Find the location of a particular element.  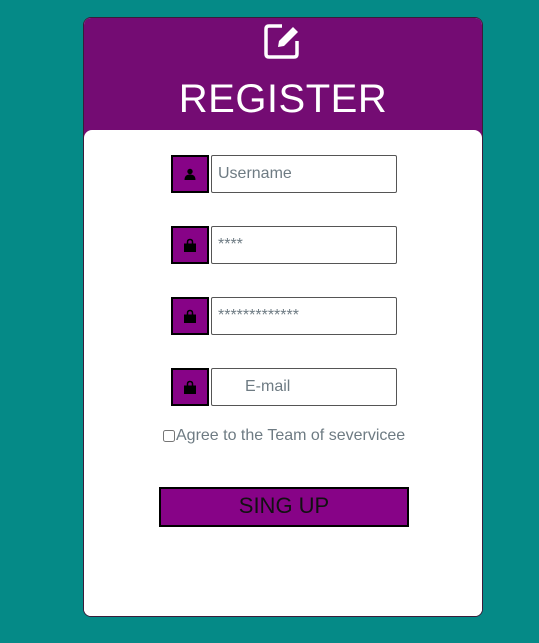

agree-terms: Agree to the Team of severvicee is located at coordinates (284, 436).